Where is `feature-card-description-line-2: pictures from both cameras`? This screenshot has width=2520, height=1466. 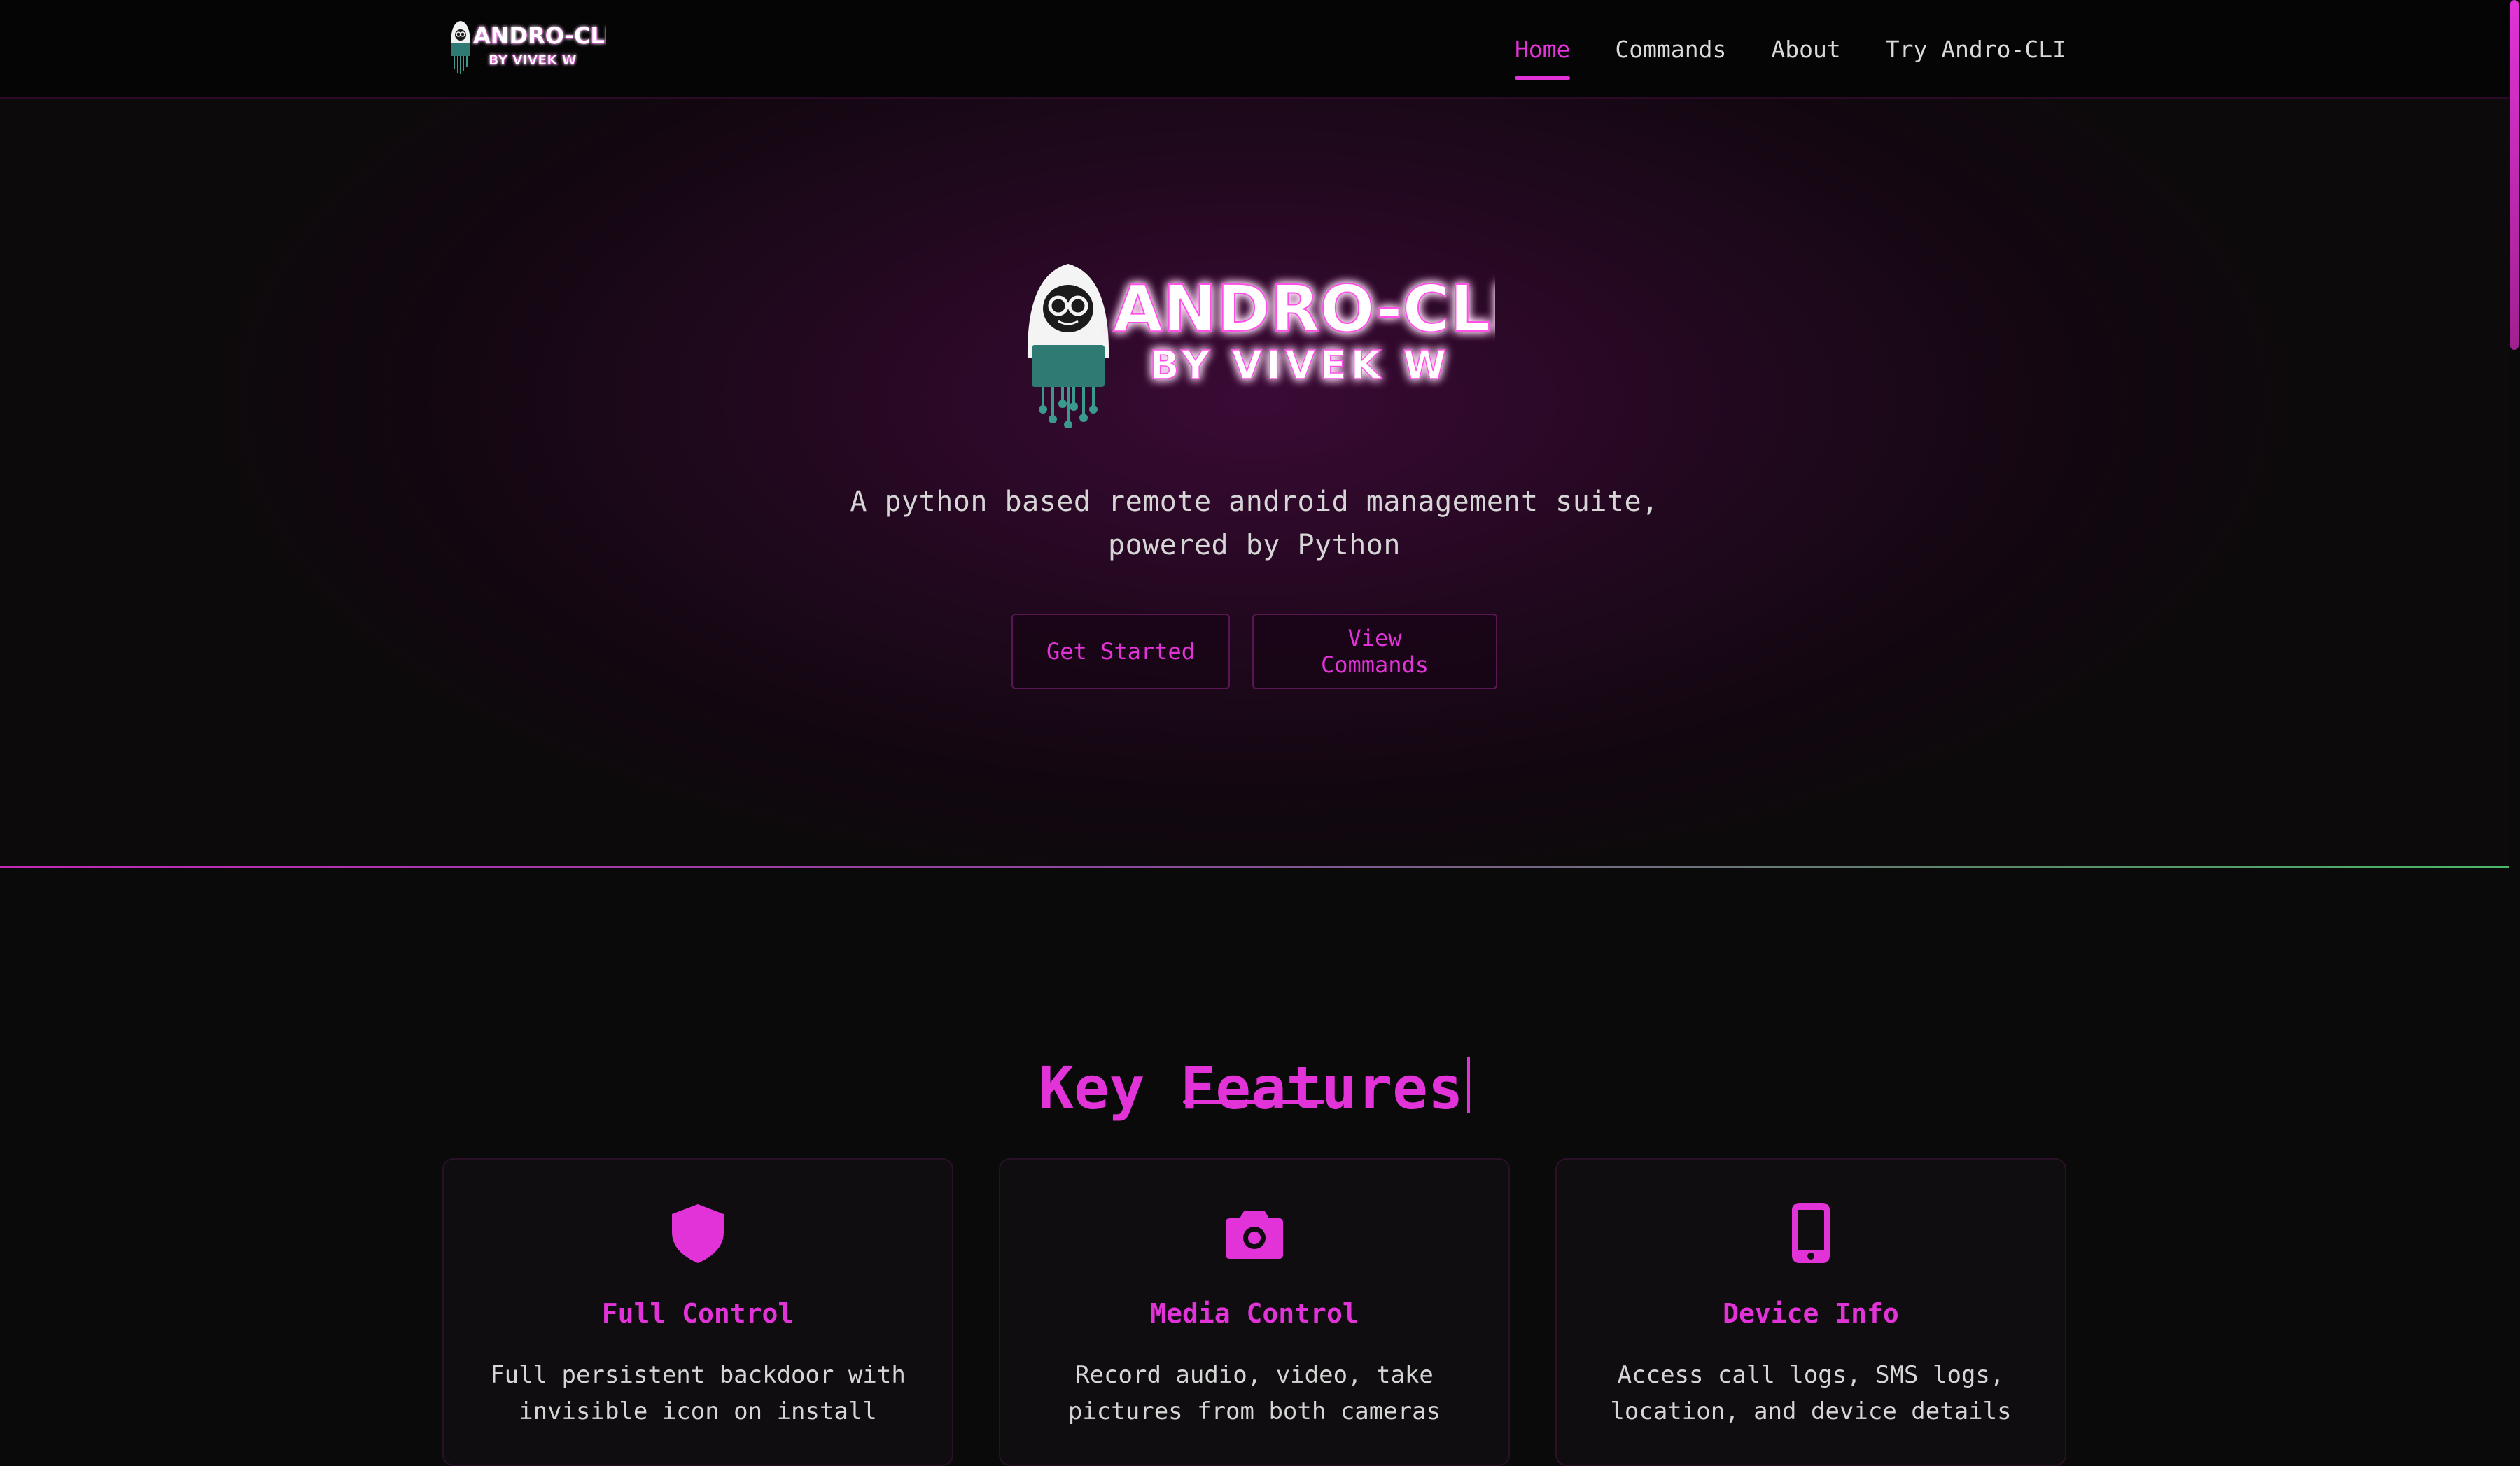
feature-card-description-line-2: pictures from both cameras is located at coordinates (1254, 1411).